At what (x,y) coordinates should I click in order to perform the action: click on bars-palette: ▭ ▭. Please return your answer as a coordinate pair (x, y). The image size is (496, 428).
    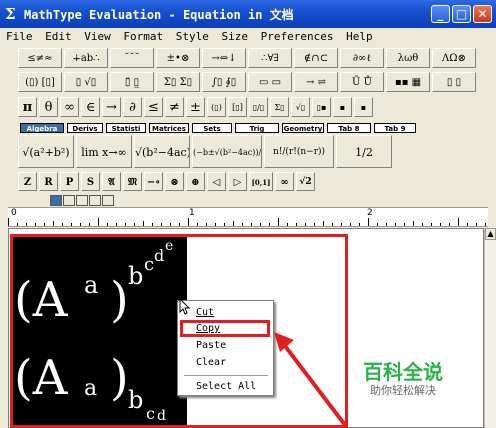
    Looking at the image, I should click on (270, 82).